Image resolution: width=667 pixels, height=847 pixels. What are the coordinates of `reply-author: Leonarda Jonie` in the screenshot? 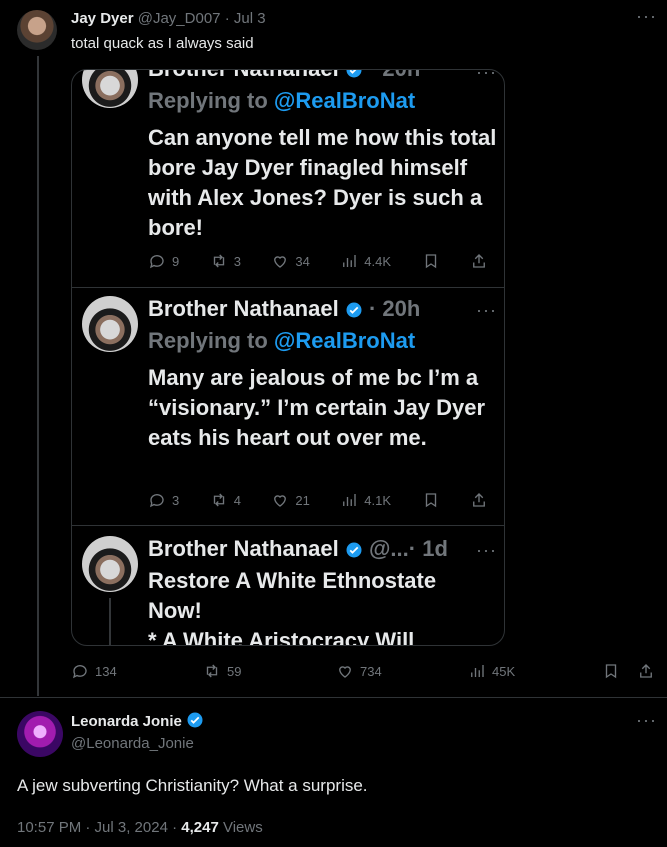 It's located at (137, 721).